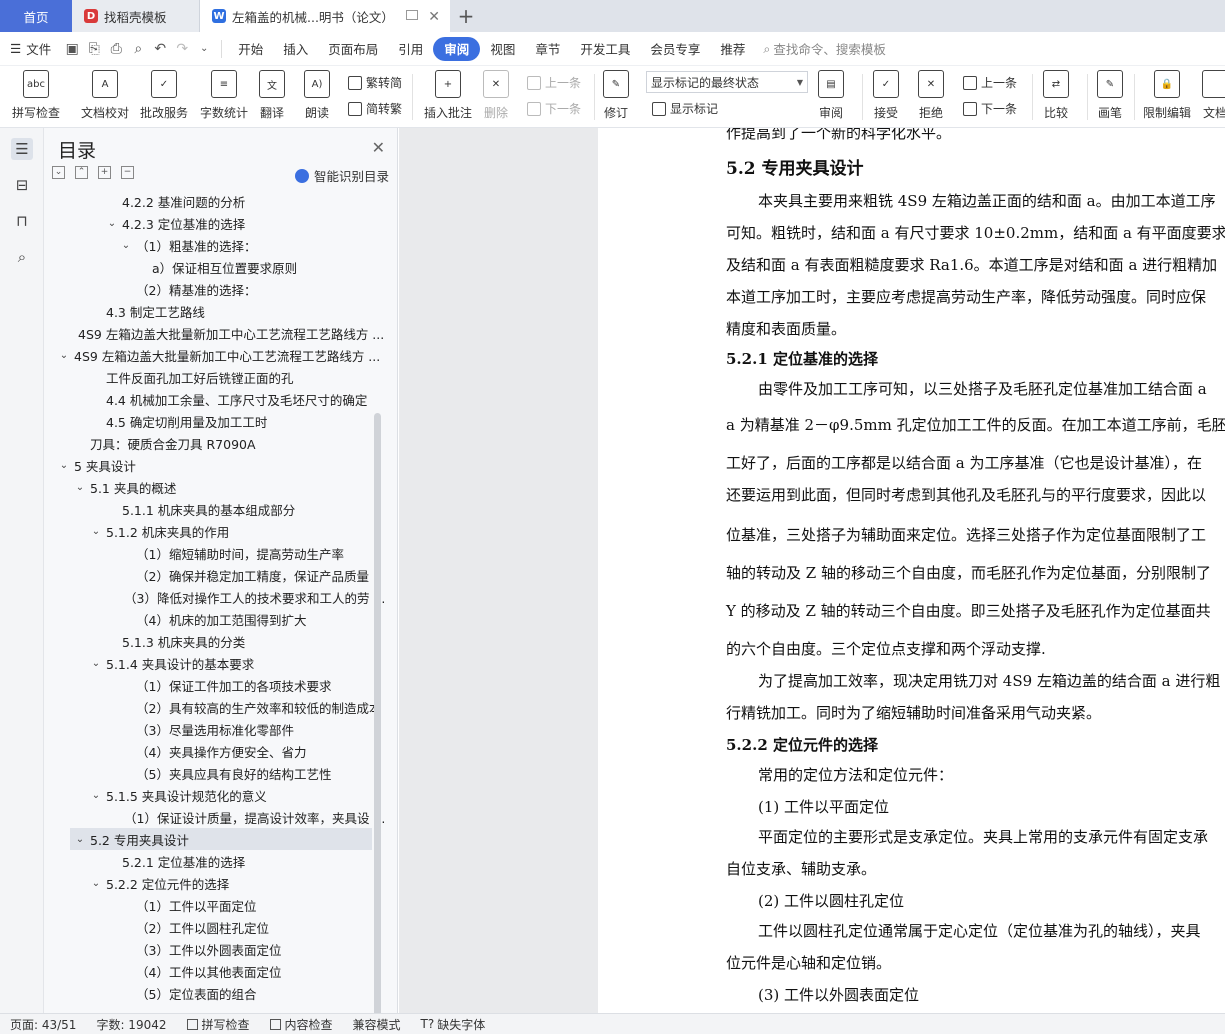 This screenshot has width=1225, height=1034. What do you see at coordinates (824, 48) in the screenshot?
I see `command-search: ⌕ 查找命令、搜索模板` at bounding box center [824, 48].